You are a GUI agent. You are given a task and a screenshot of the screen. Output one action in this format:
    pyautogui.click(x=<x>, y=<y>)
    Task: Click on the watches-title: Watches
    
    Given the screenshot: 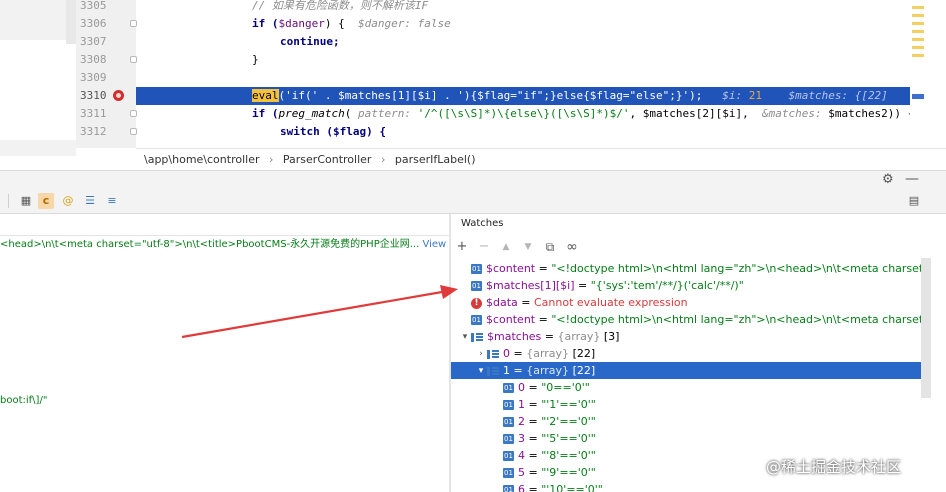 What is the action you would take?
    pyautogui.click(x=482, y=223)
    